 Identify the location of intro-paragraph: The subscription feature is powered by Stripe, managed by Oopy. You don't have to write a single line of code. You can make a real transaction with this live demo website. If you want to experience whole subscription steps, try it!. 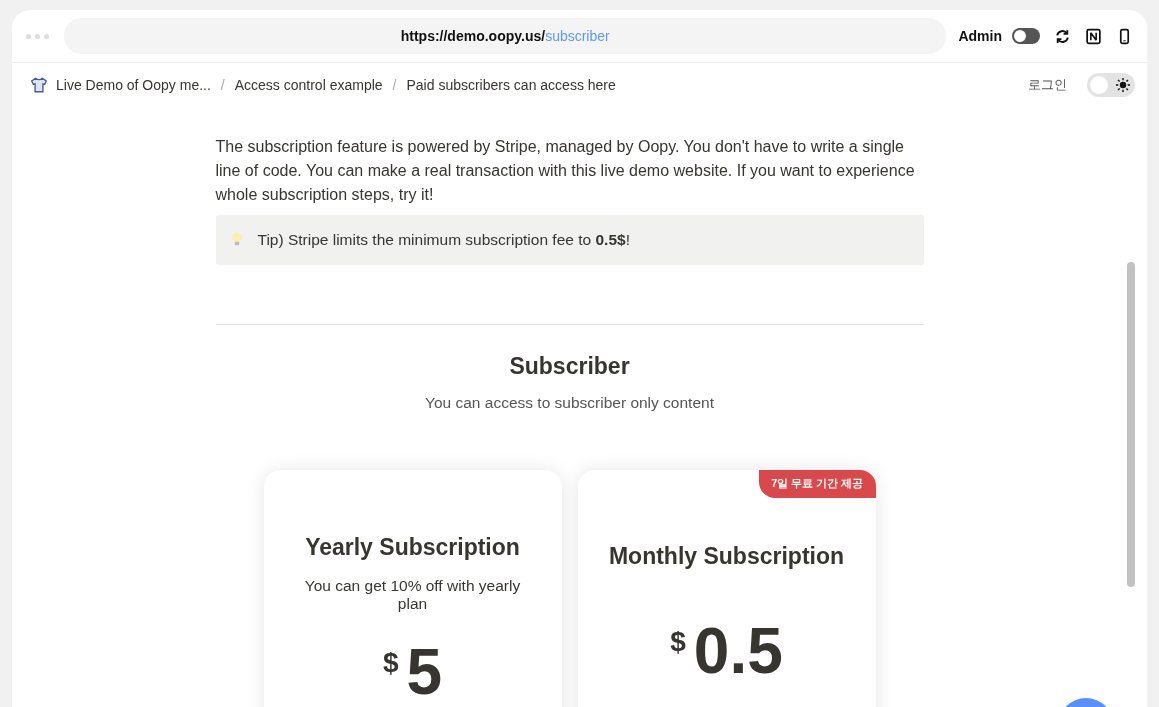
(565, 171).